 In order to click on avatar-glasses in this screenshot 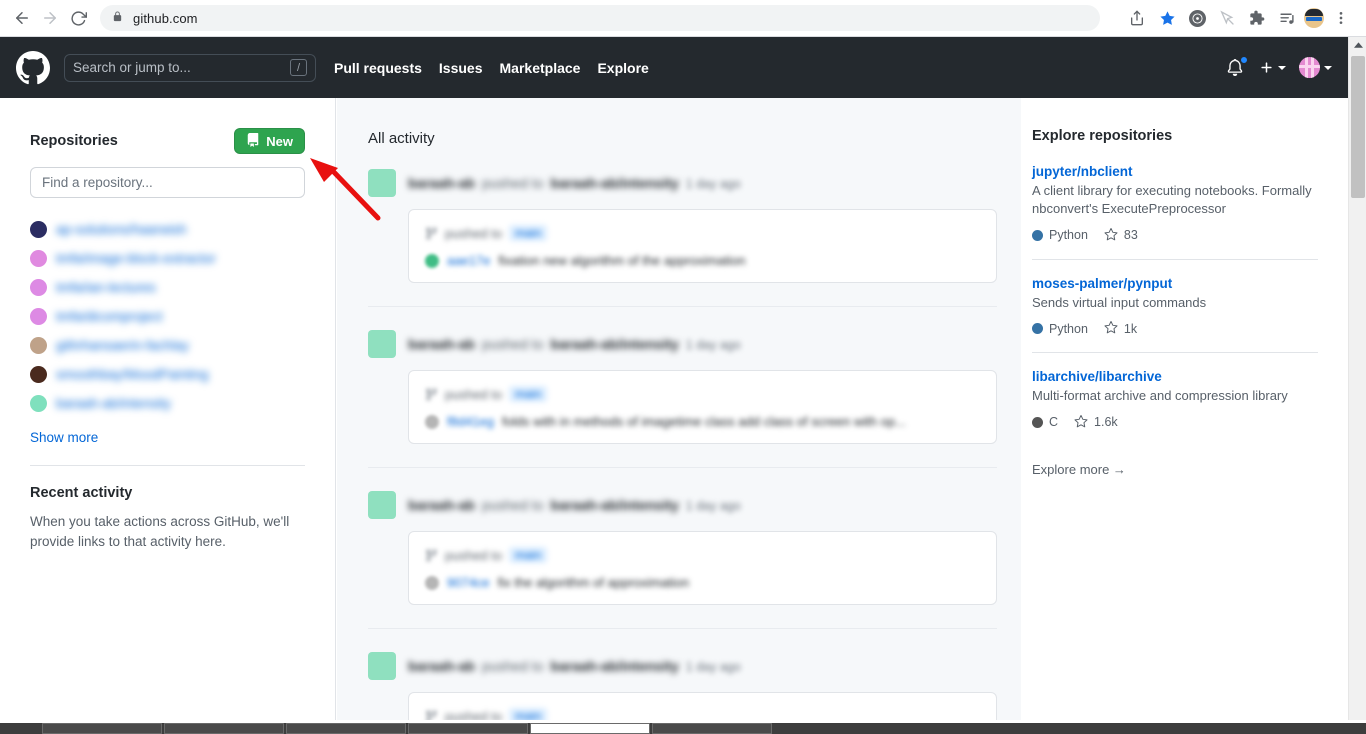, I will do `click(1314, 19)`.